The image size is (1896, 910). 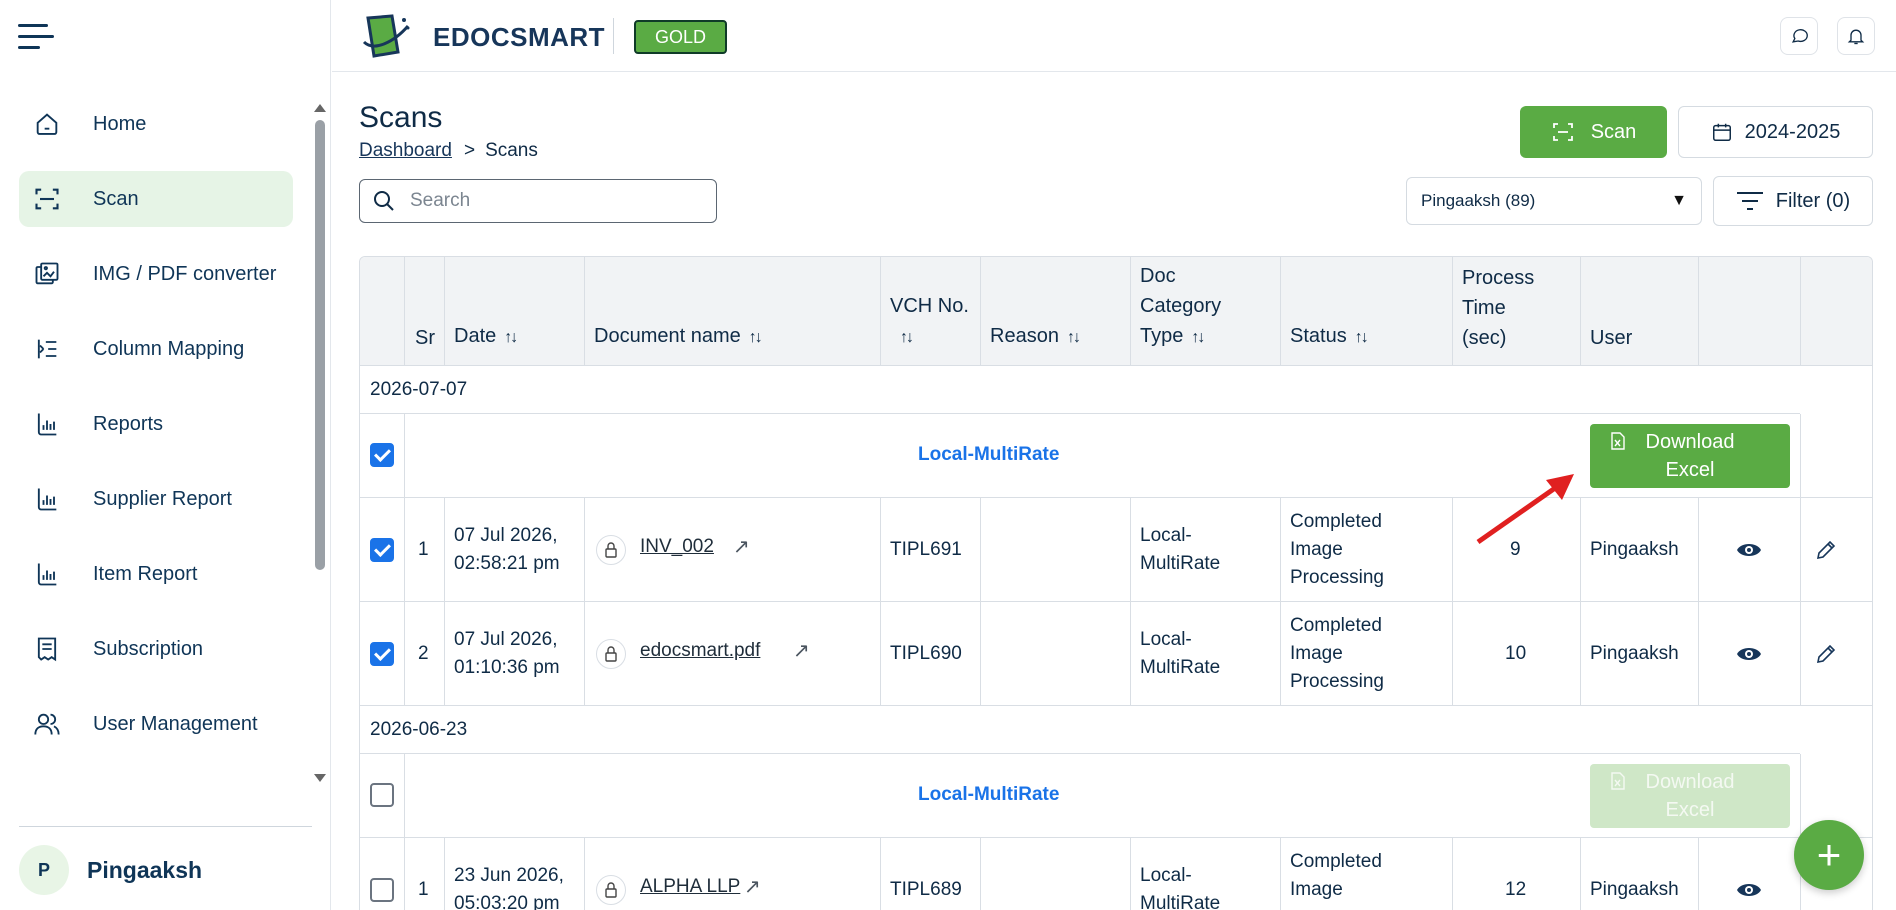 I want to click on search-box, so click(x=538, y=201).